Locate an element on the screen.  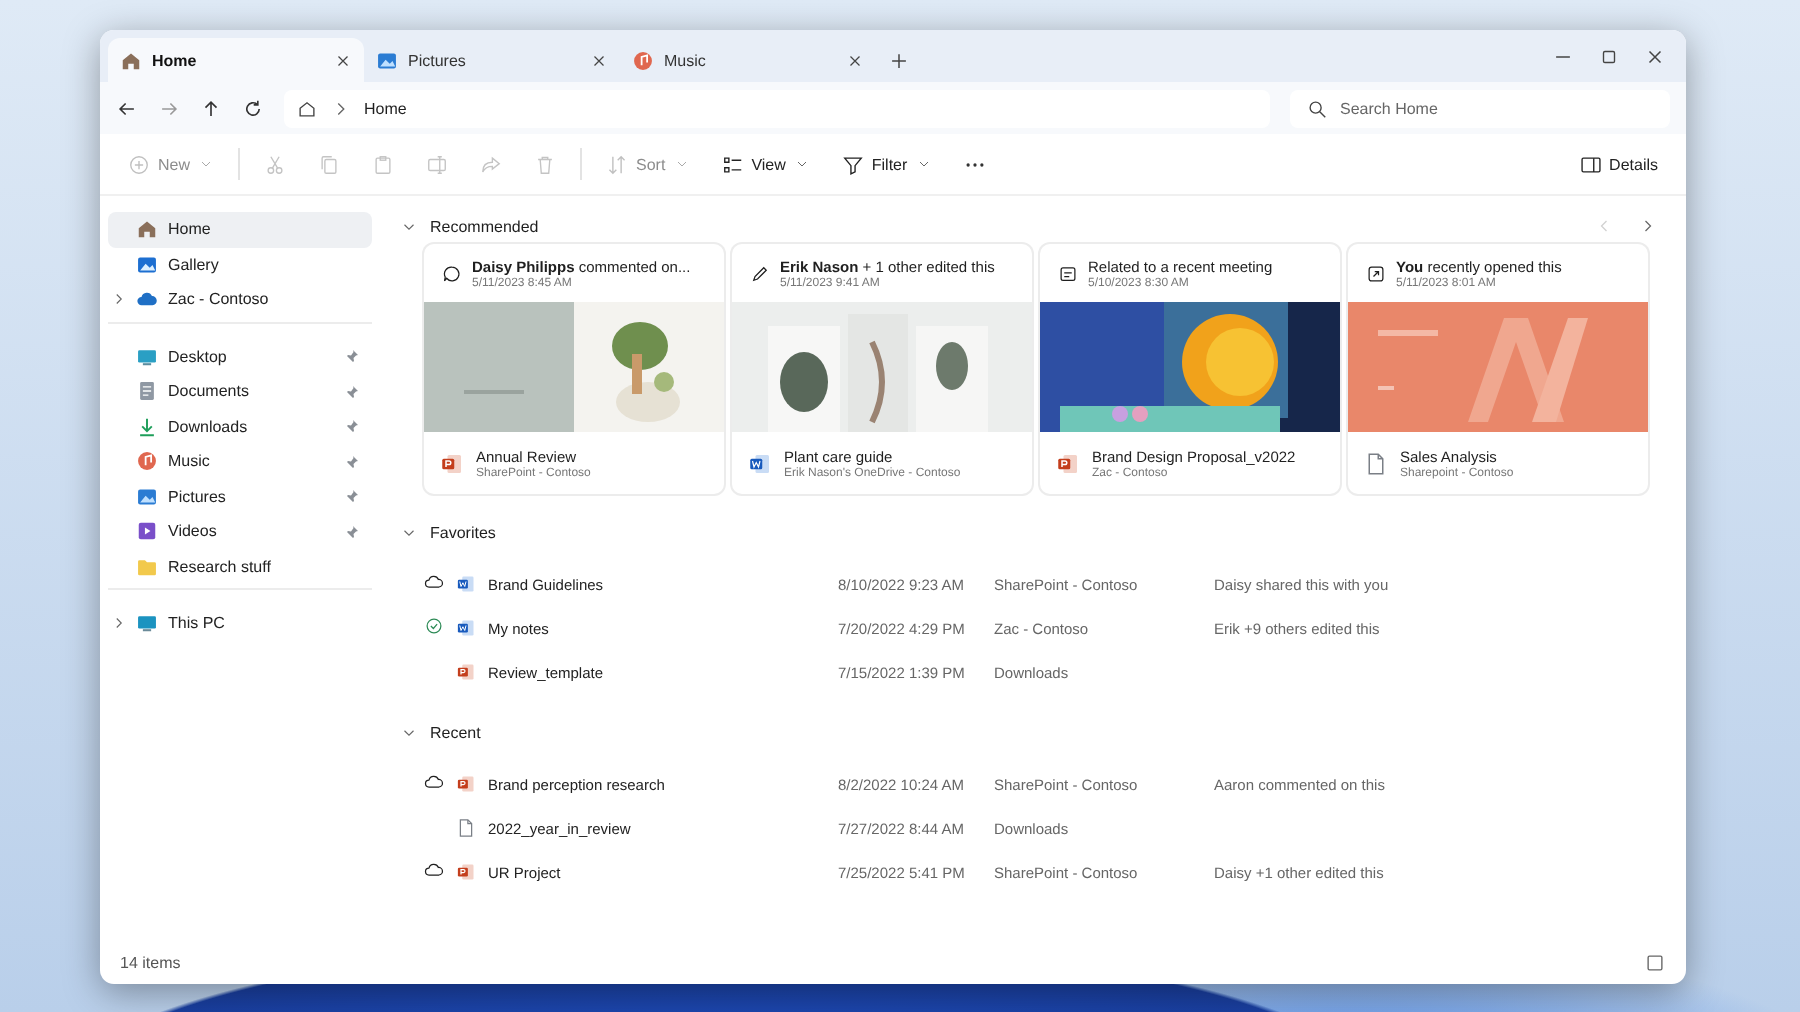
plus-circle-icon is located at coordinates (139, 164).